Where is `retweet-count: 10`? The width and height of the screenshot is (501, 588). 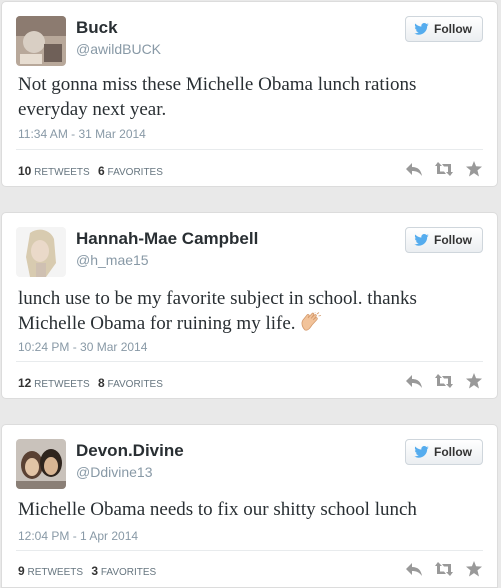
retweet-count: 10 is located at coordinates (24, 171).